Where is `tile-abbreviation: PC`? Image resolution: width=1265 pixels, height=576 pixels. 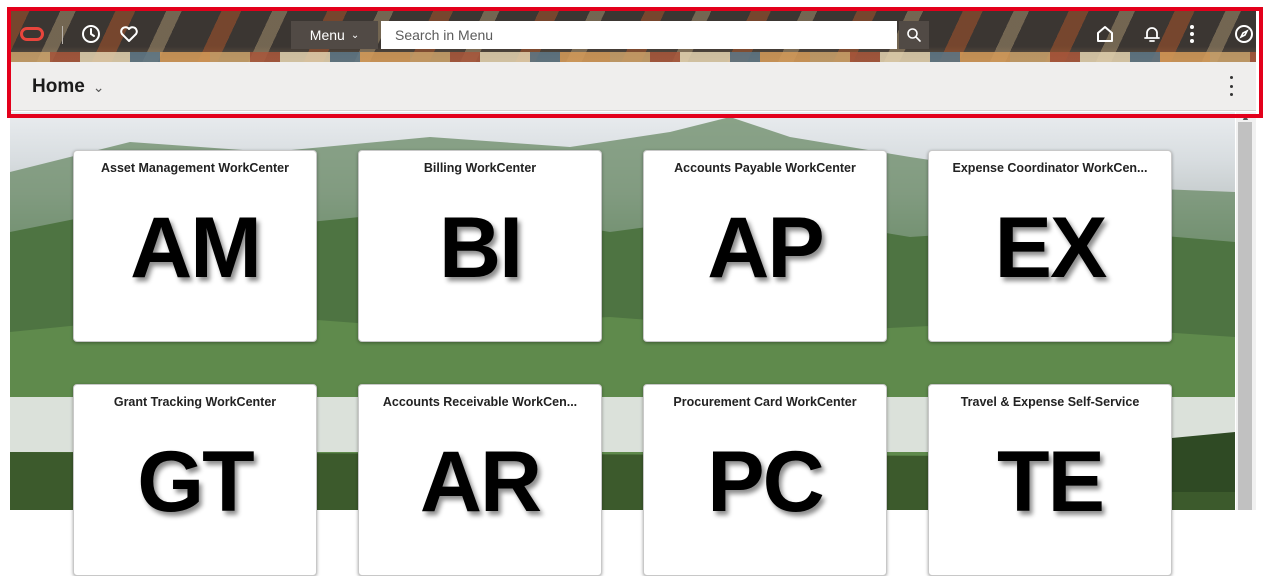 tile-abbreviation: PC is located at coordinates (765, 482).